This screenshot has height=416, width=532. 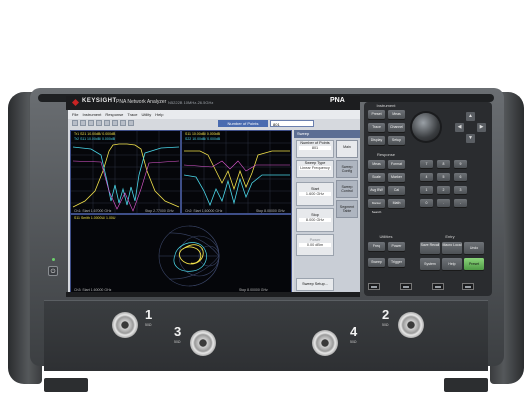 What do you see at coordinates (426, 164) in the screenshot?
I see `key-7: 7` at bounding box center [426, 164].